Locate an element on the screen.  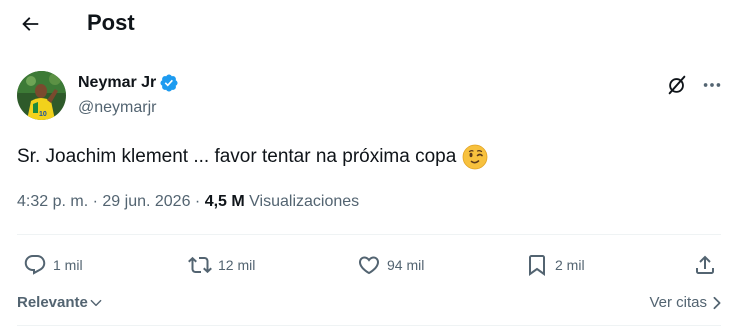
heart-icon is located at coordinates (369, 265).